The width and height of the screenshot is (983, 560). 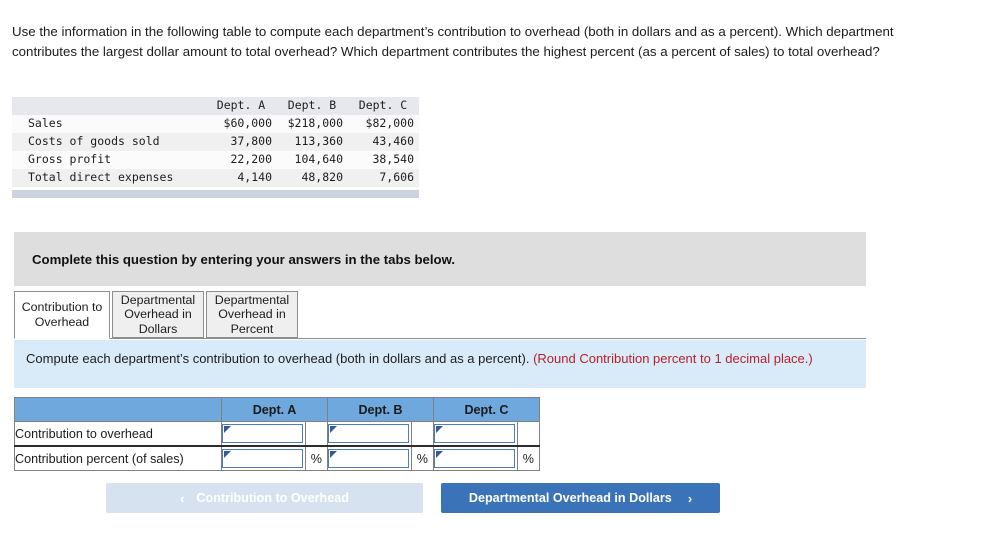 What do you see at coordinates (393, 141) in the screenshot?
I see `cell-cogs-dept-c: 43,460` at bounding box center [393, 141].